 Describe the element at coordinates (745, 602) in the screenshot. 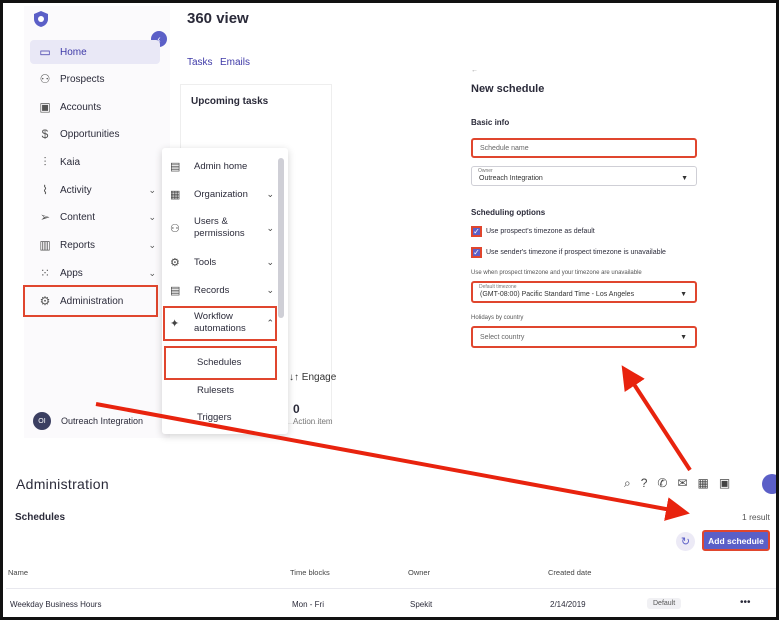

I see `more-options-icon: •••` at that location.